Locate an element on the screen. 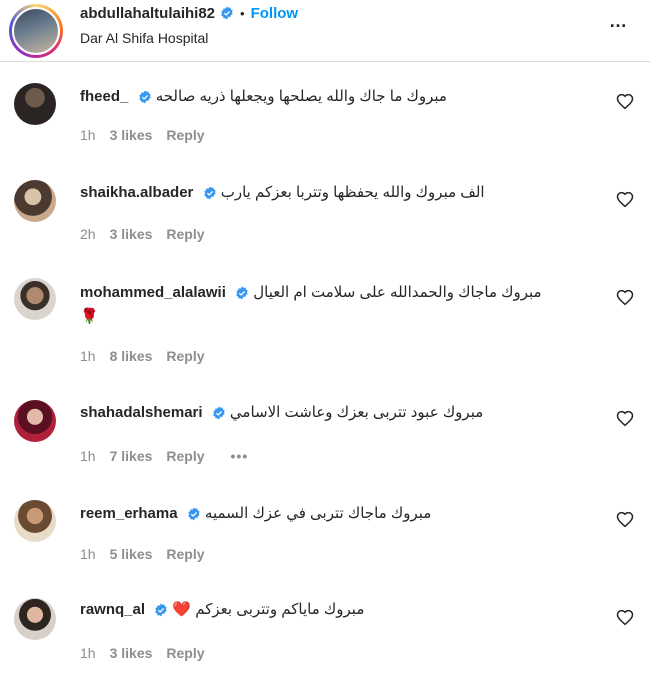  comment-username: fheed_ is located at coordinates (104, 96).